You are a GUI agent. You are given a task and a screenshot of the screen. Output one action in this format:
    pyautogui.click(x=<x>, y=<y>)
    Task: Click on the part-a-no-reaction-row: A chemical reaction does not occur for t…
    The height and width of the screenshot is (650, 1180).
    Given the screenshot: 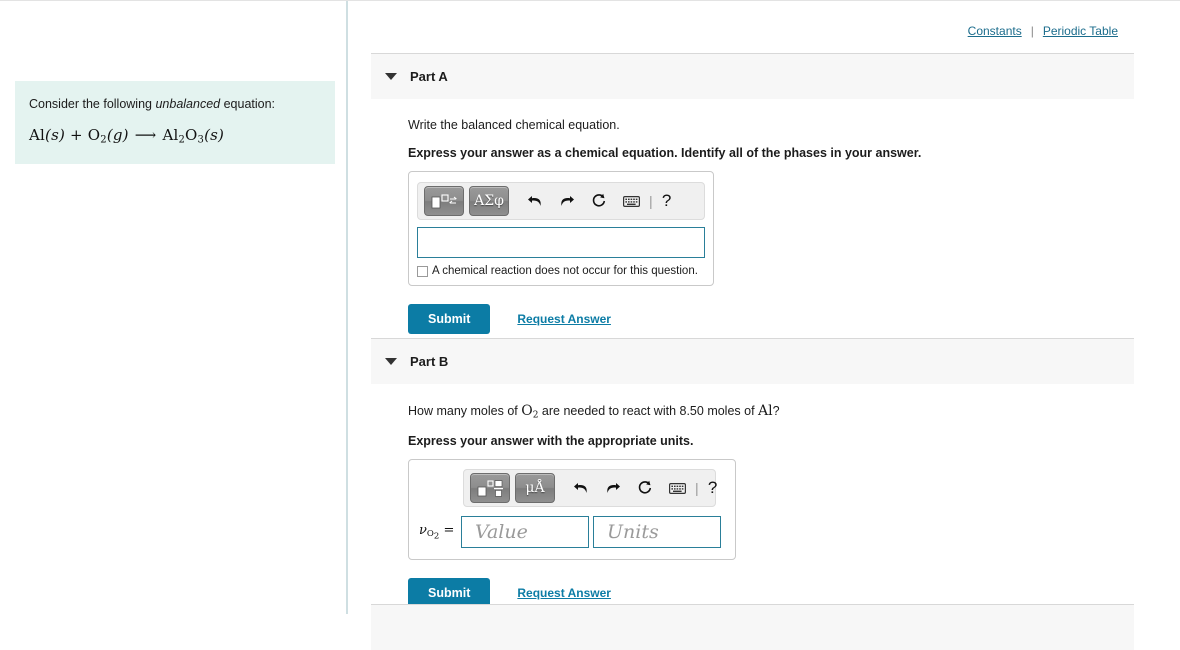 What is the action you would take?
    pyautogui.click(x=561, y=271)
    